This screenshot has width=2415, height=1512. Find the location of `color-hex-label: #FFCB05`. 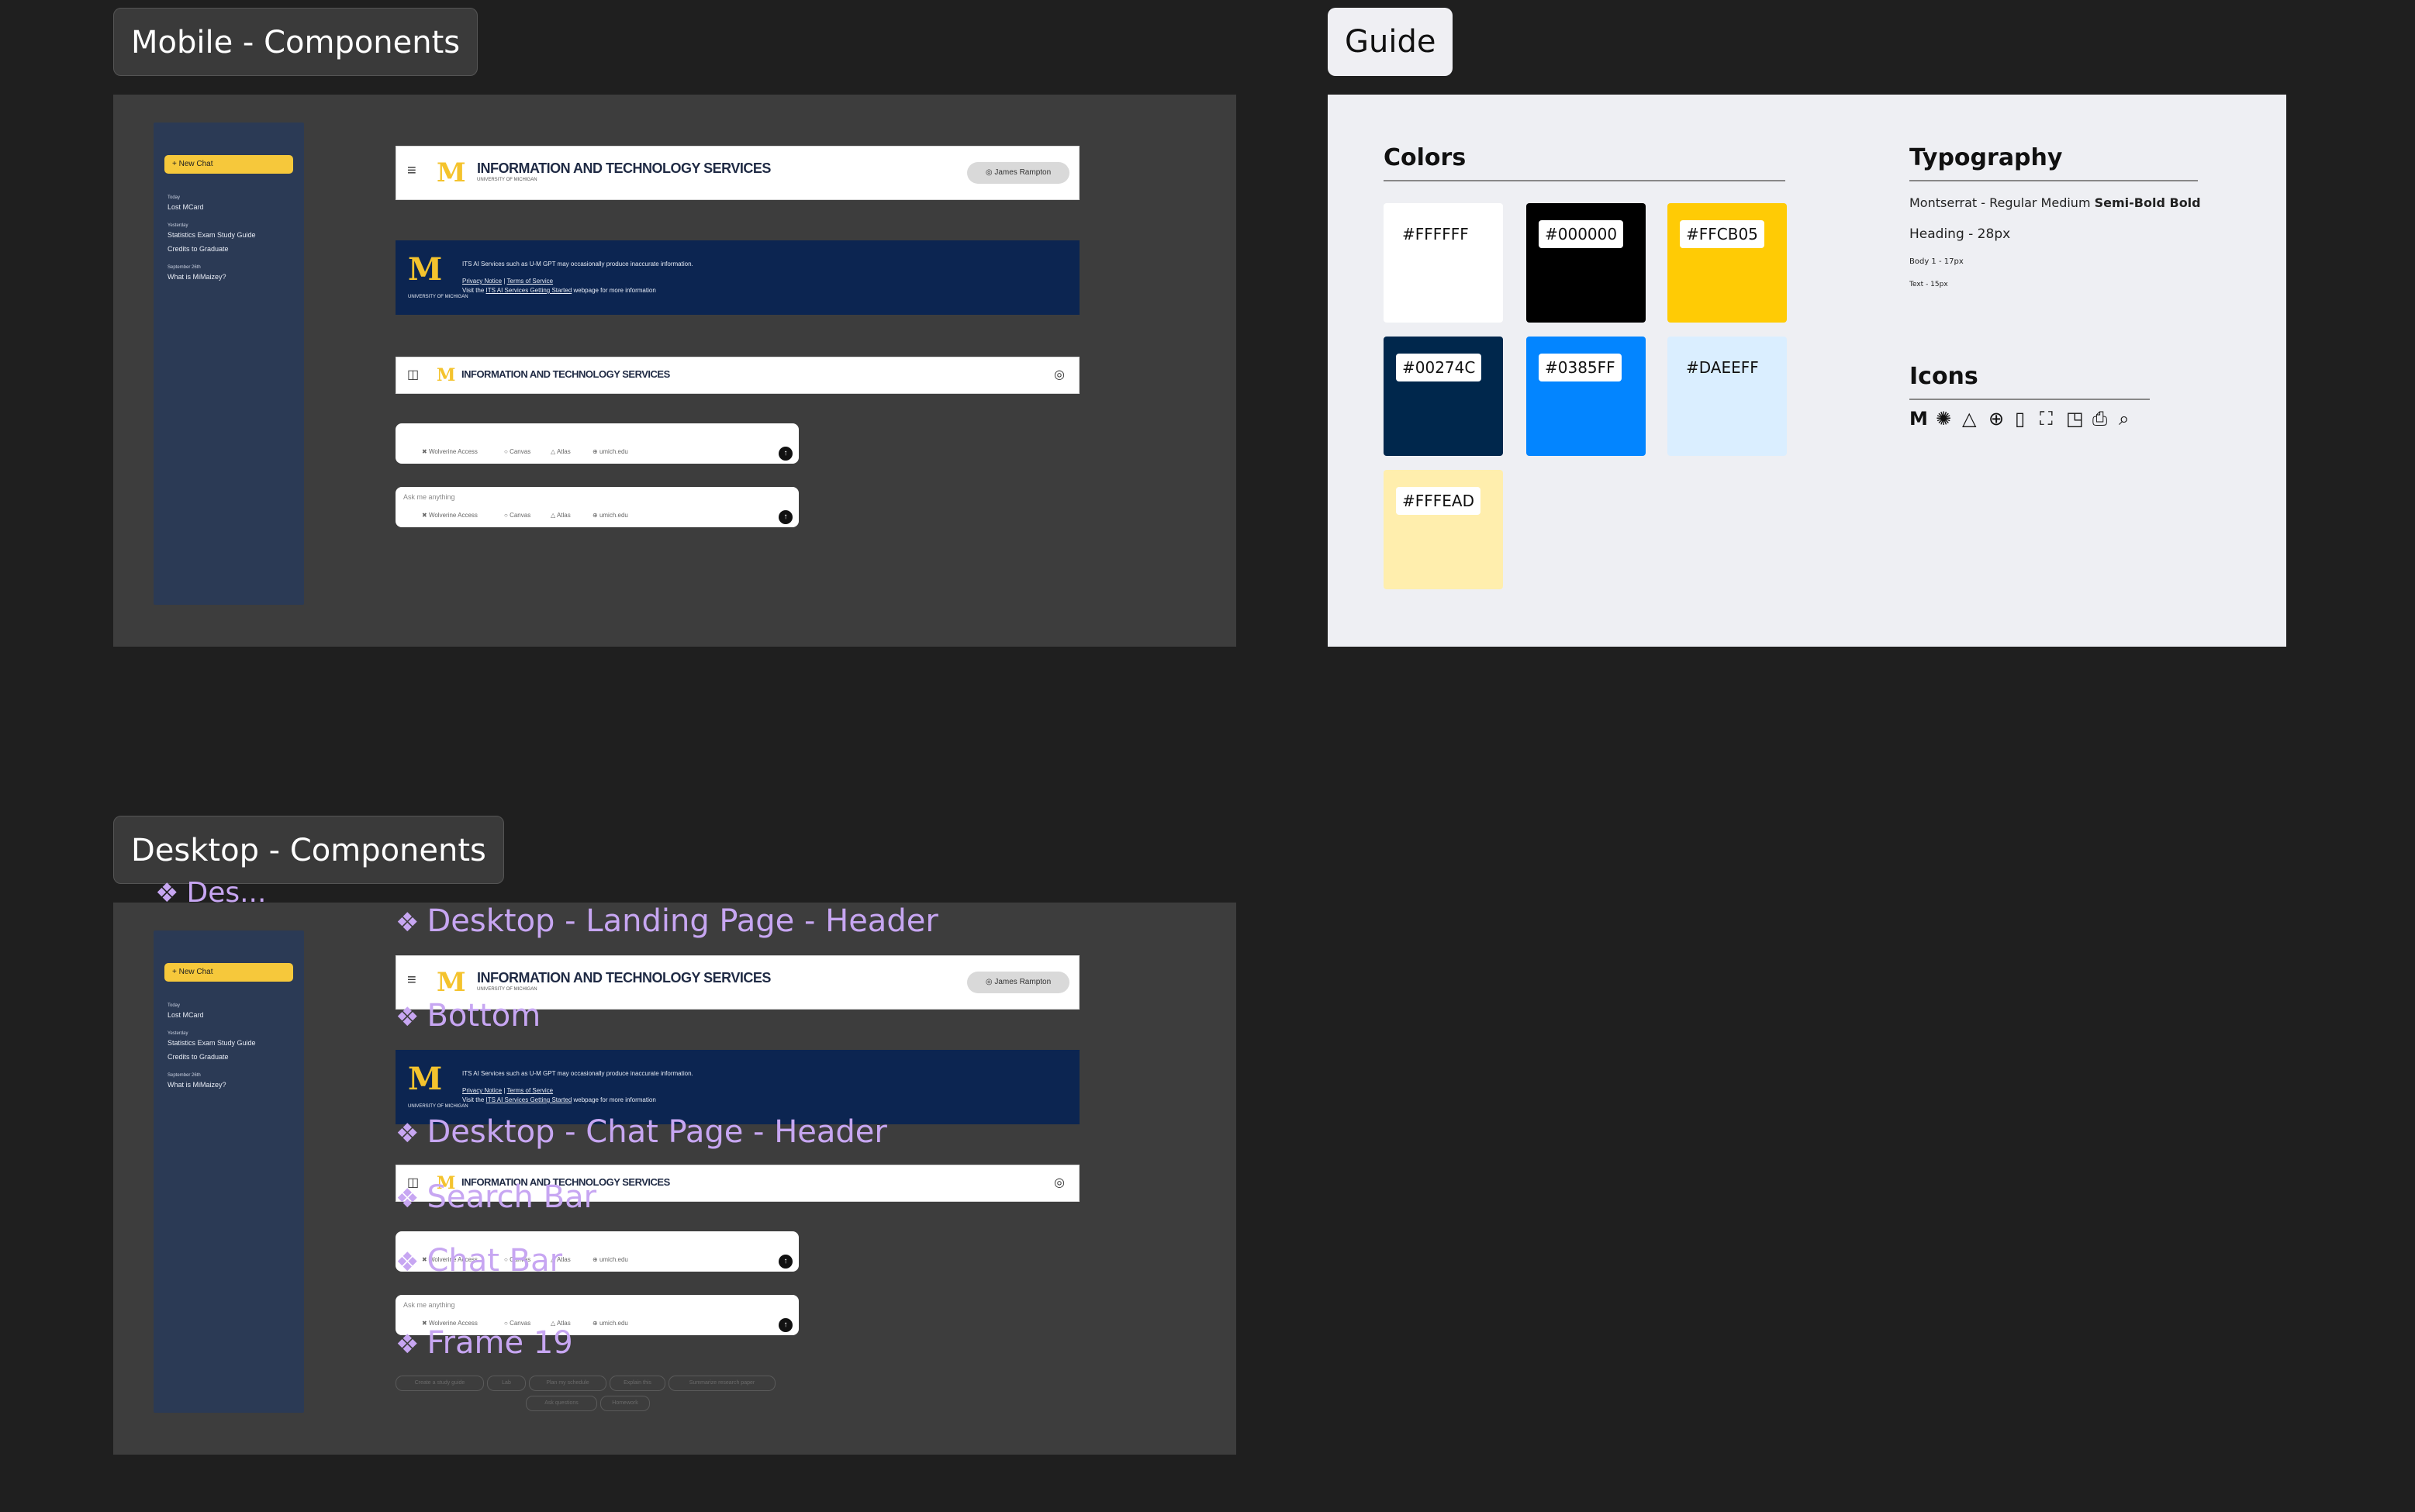

color-hex-label: #FFCB05 is located at coordinates (1722, 234).